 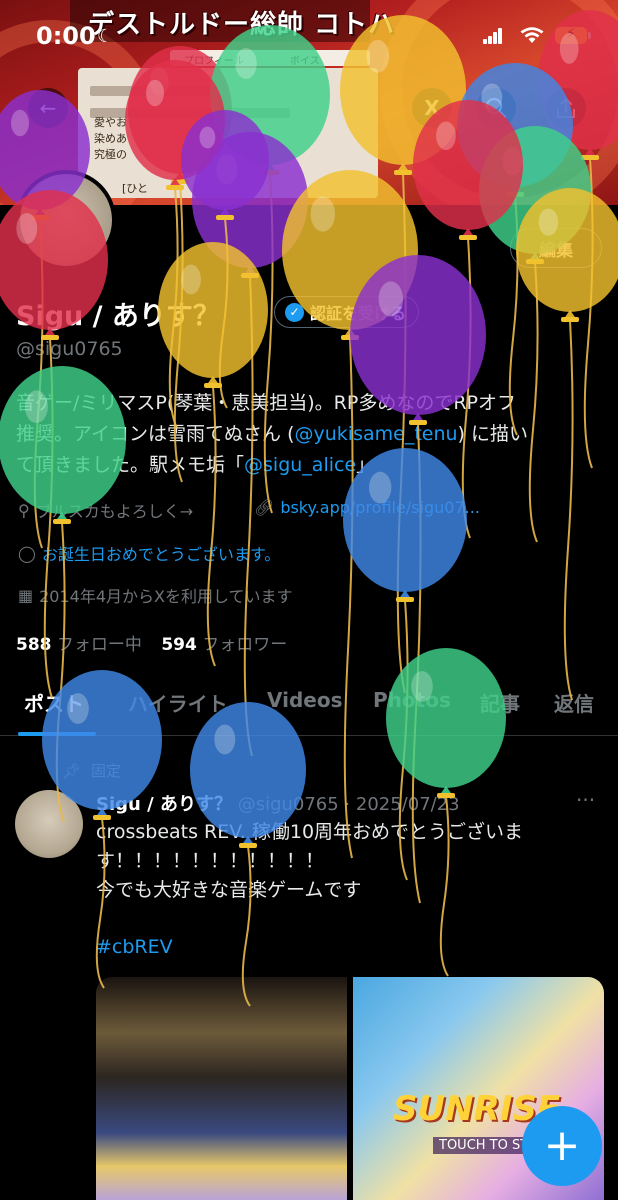 I want to click on tab-highlights: ハイライト, so click(x=178, y=702).